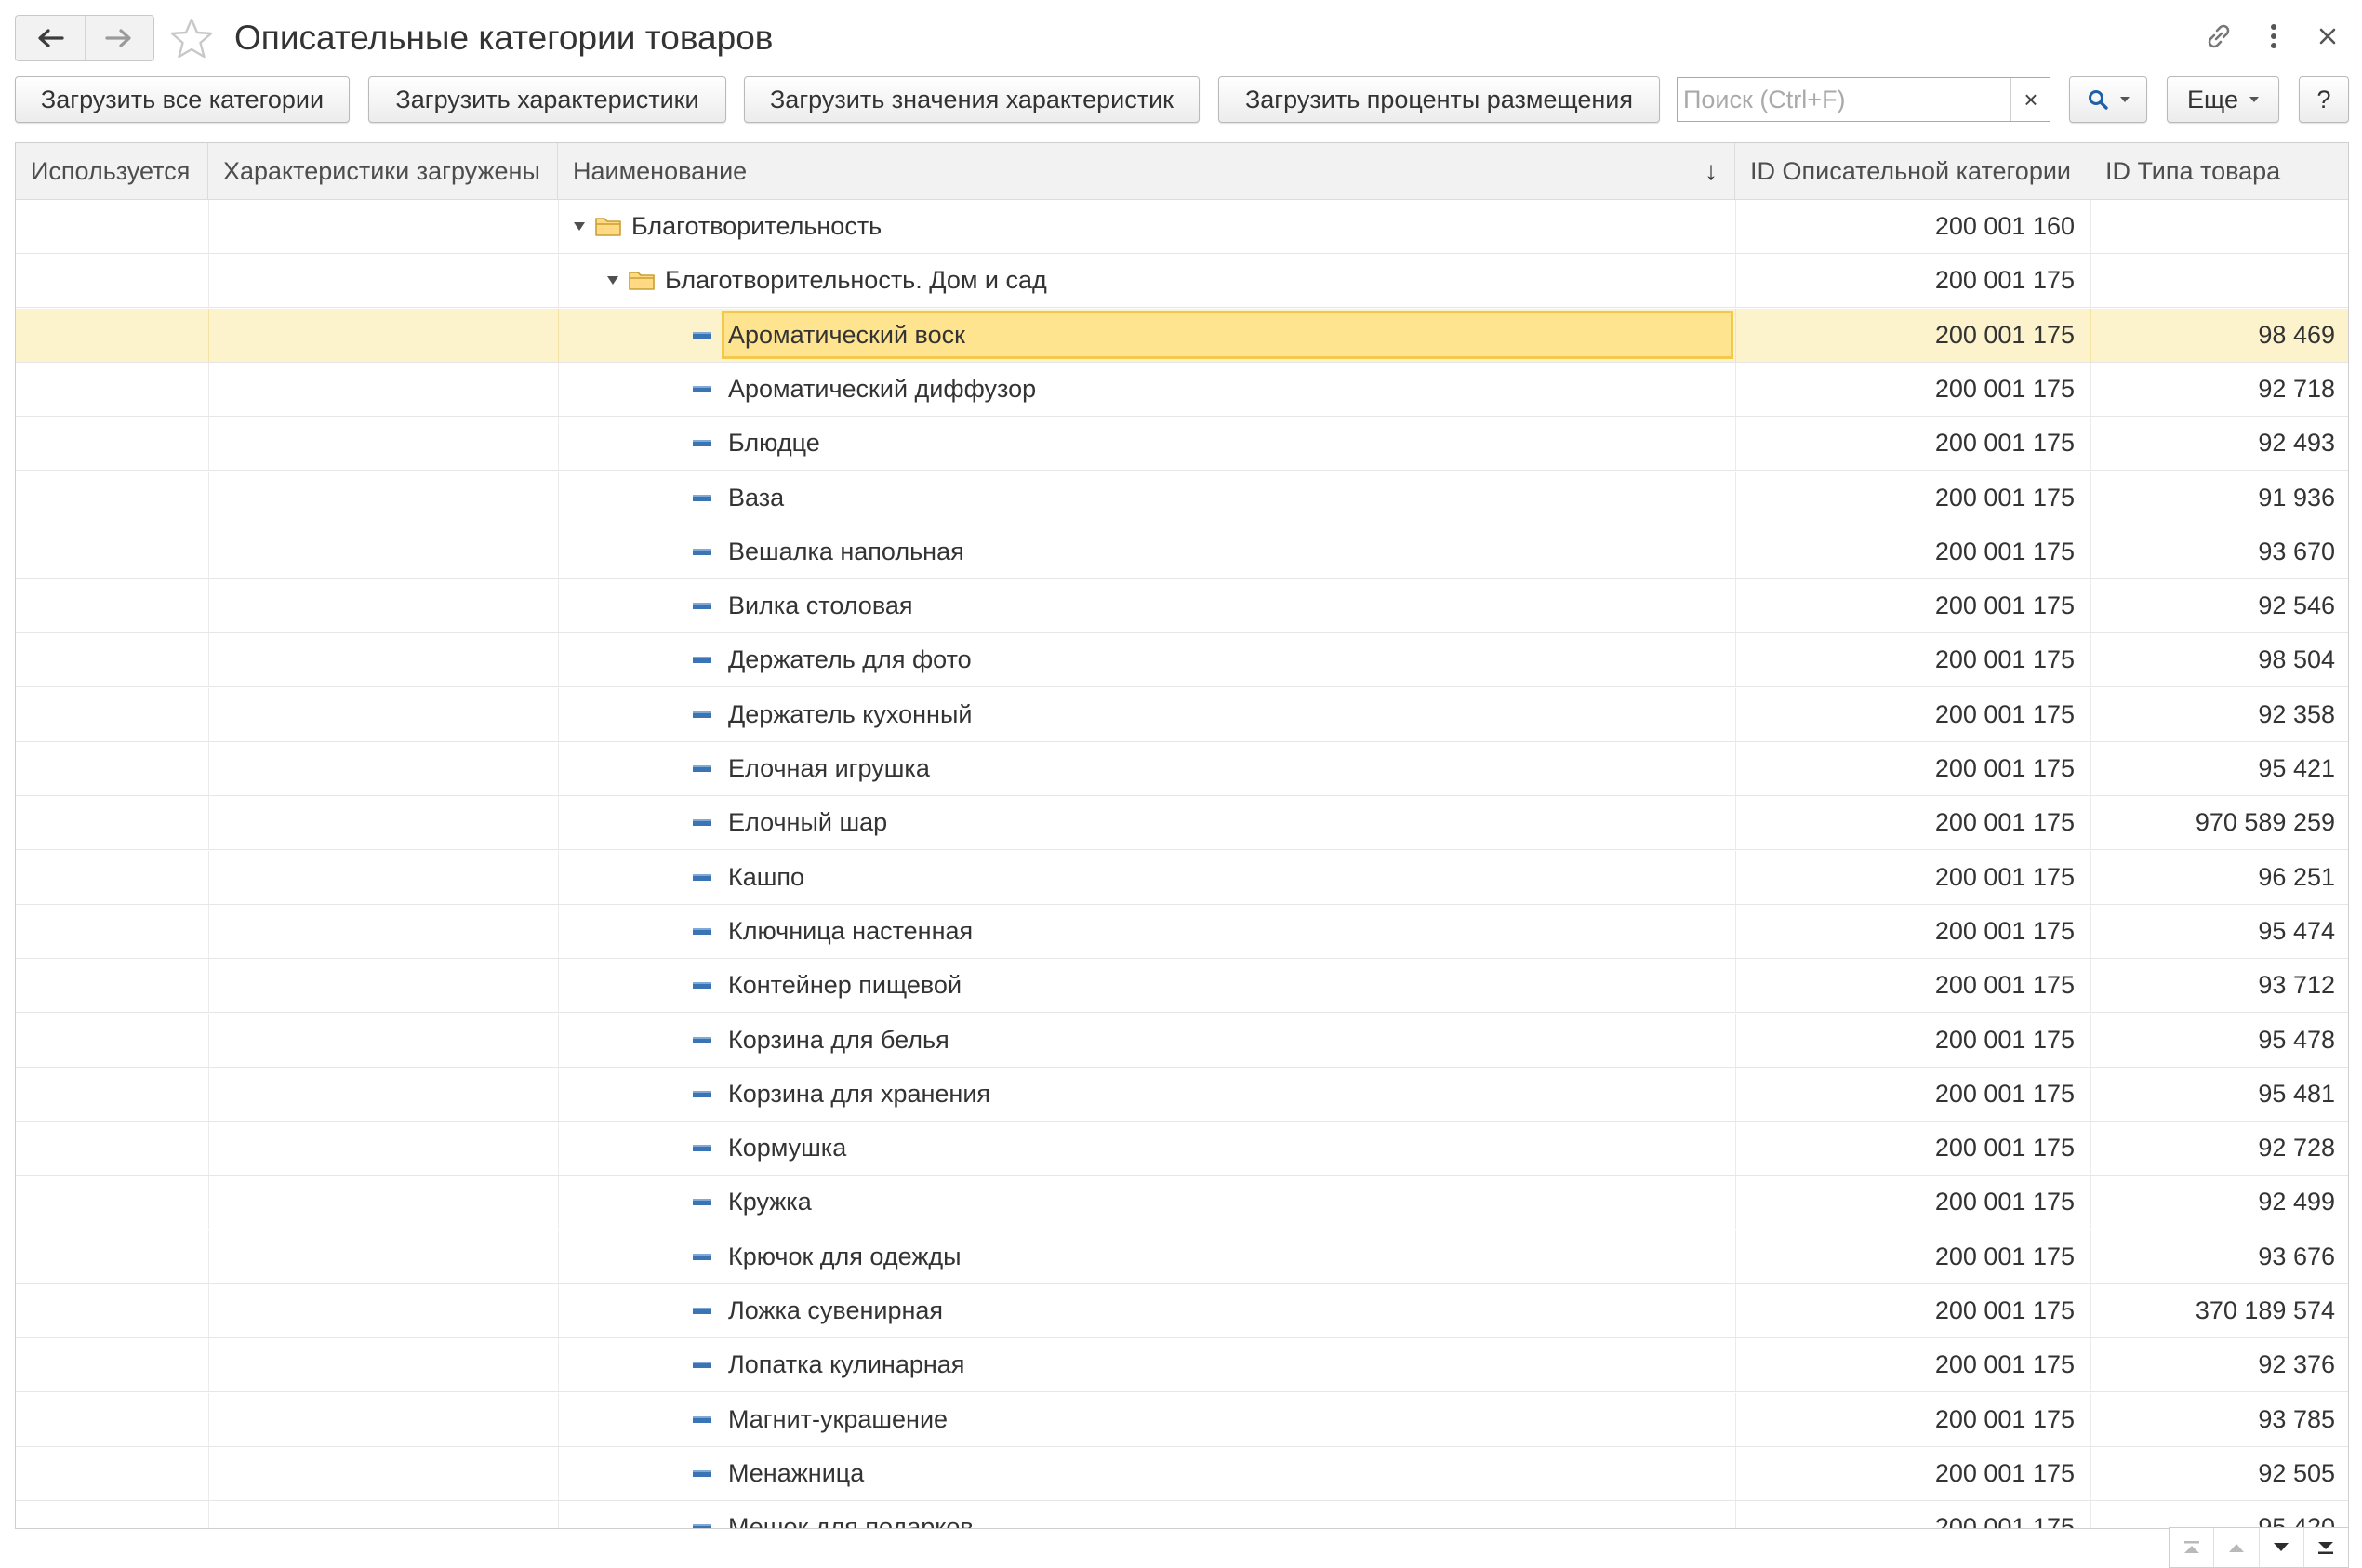 The width and height of the screenshot is (2362, 1568). Describe the element at coordinates (845, 986) in the screenshot. I see `cell-name: Контейнер пищевой` at that location.